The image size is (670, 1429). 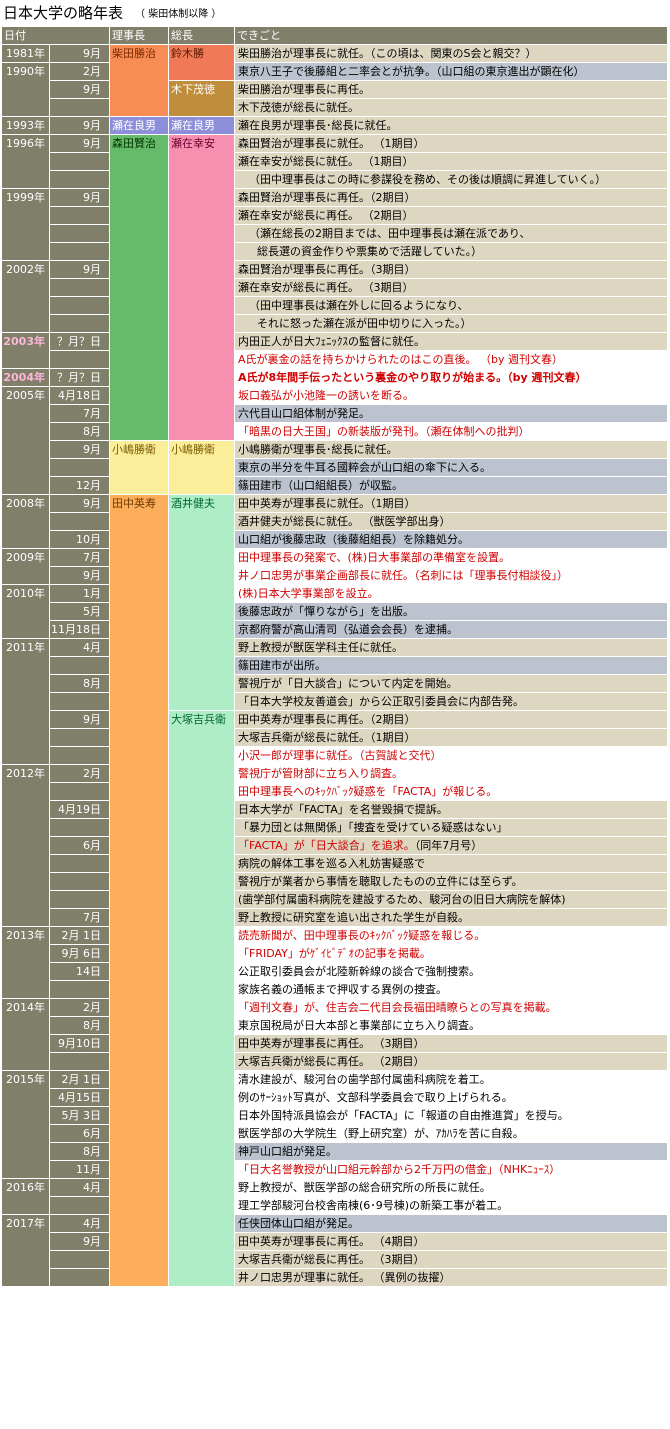 I want to click on event-cell: 後藤忠政が「憚りながら」を出版。, so click(x=451, y=611).